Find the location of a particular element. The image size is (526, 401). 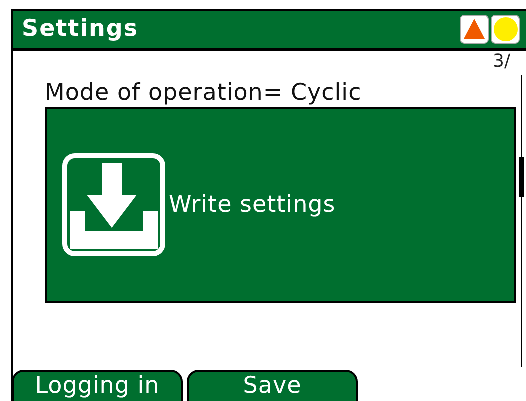

warning-icon is located at coordinates (474, 29).